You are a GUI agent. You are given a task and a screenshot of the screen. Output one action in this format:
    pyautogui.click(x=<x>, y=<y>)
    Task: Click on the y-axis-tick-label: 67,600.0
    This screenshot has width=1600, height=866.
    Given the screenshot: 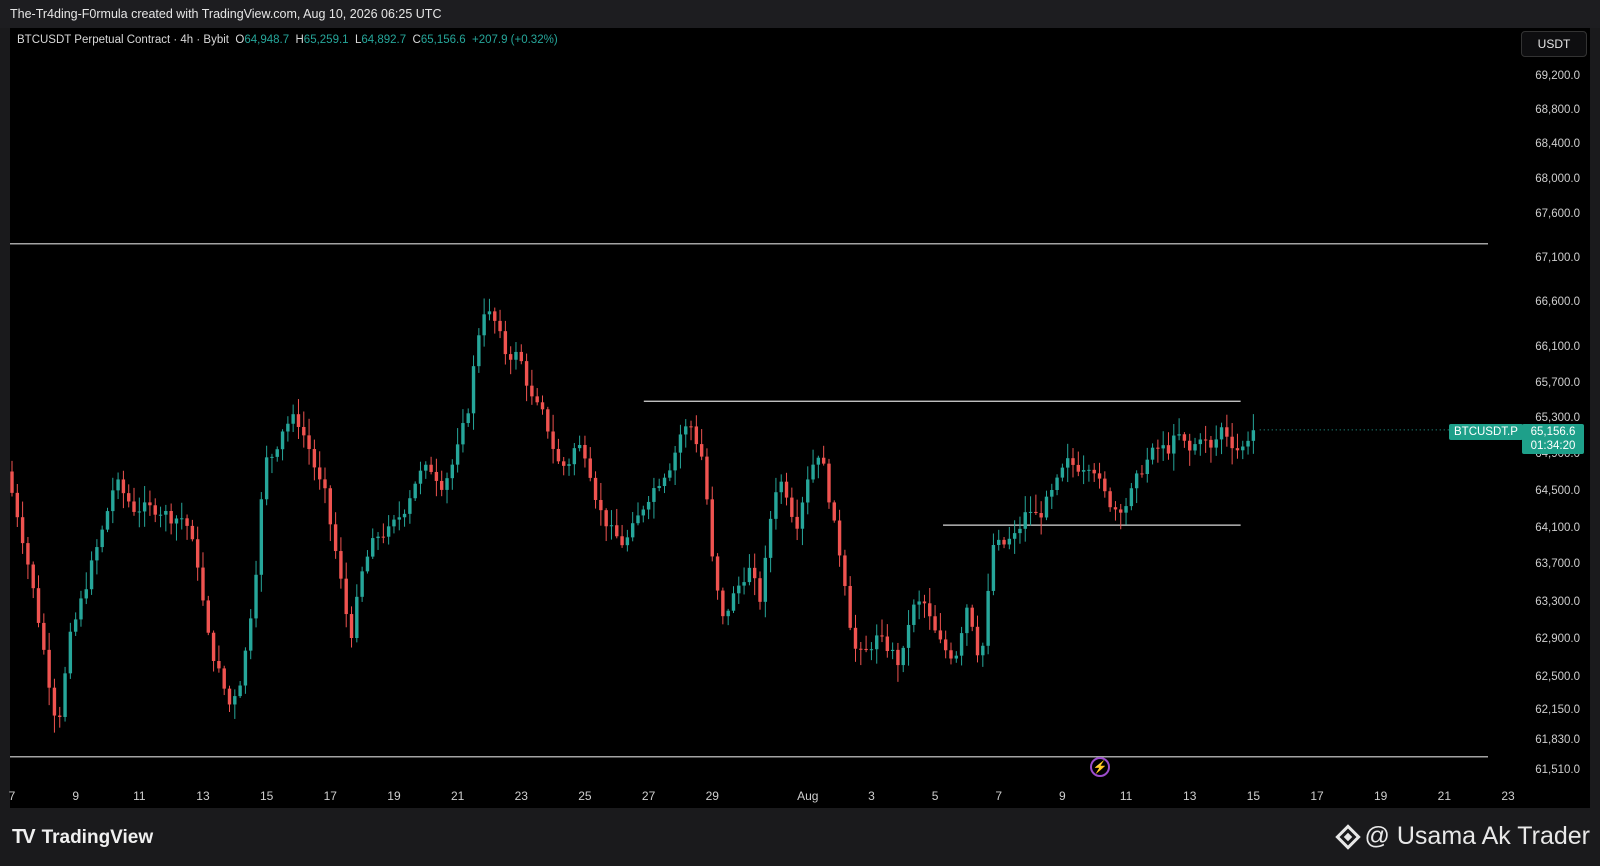 What is the action you would take?
    pyautogui.click(x=1557, y=214)
    